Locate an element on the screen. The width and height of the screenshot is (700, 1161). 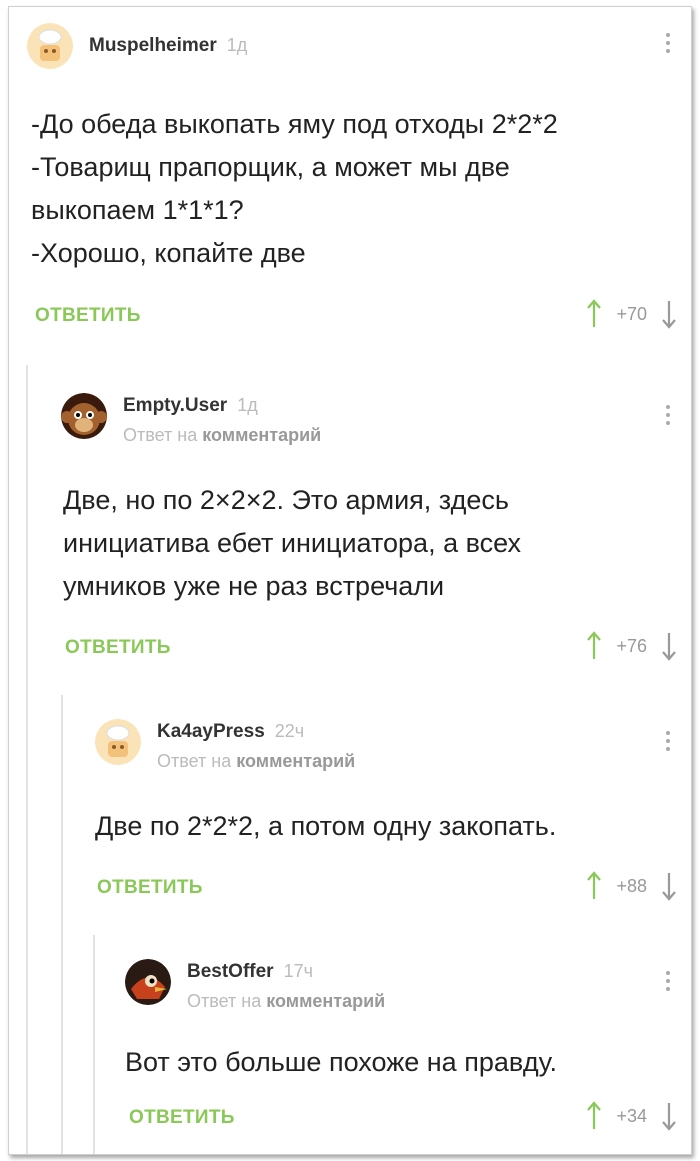
author-name: BestOffer is located at coordinates (230, 972).